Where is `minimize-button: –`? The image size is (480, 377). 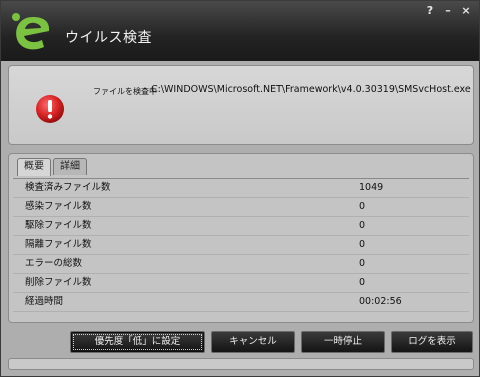 minimize-button: – is located at coordinates (448, 11).